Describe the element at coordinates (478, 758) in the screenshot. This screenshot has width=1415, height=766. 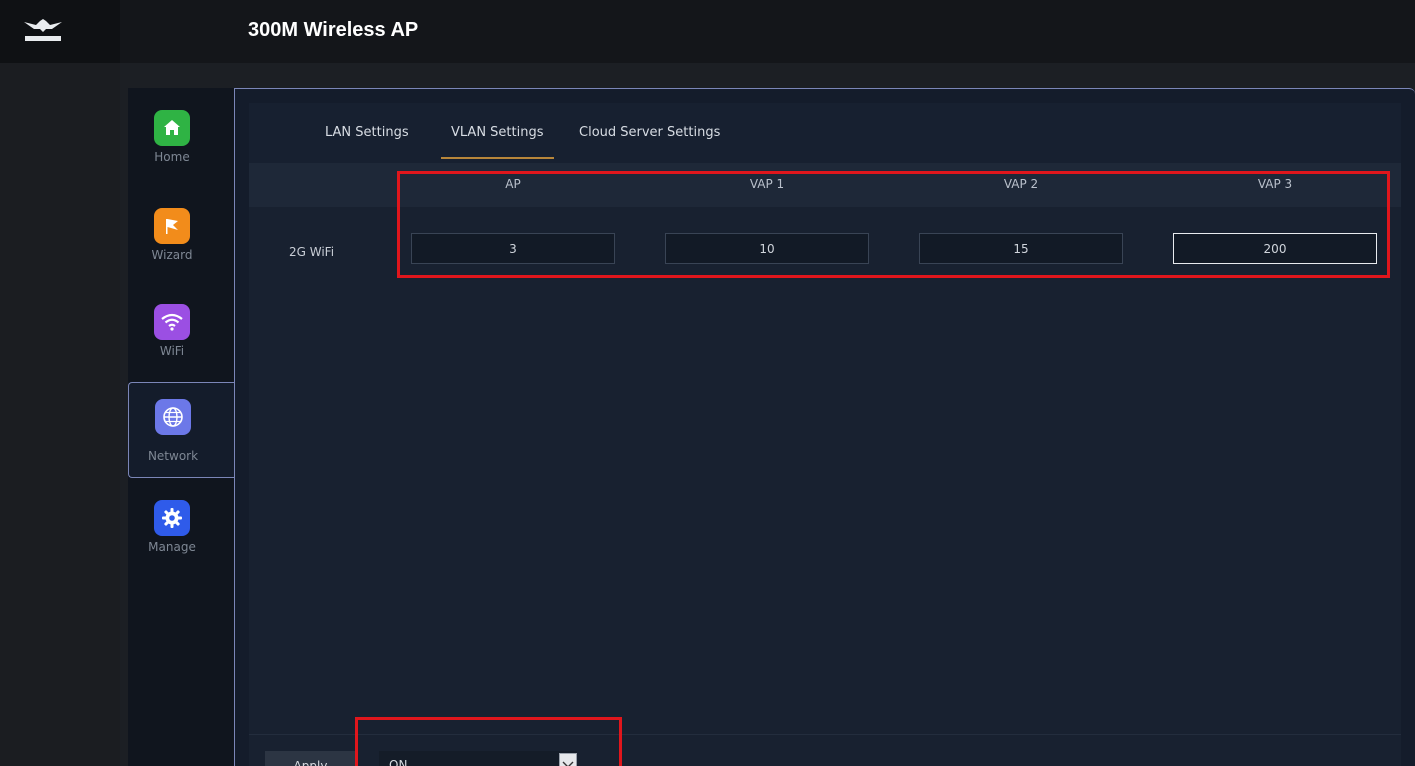
I see `vlan-enable-select: ON` at that location.